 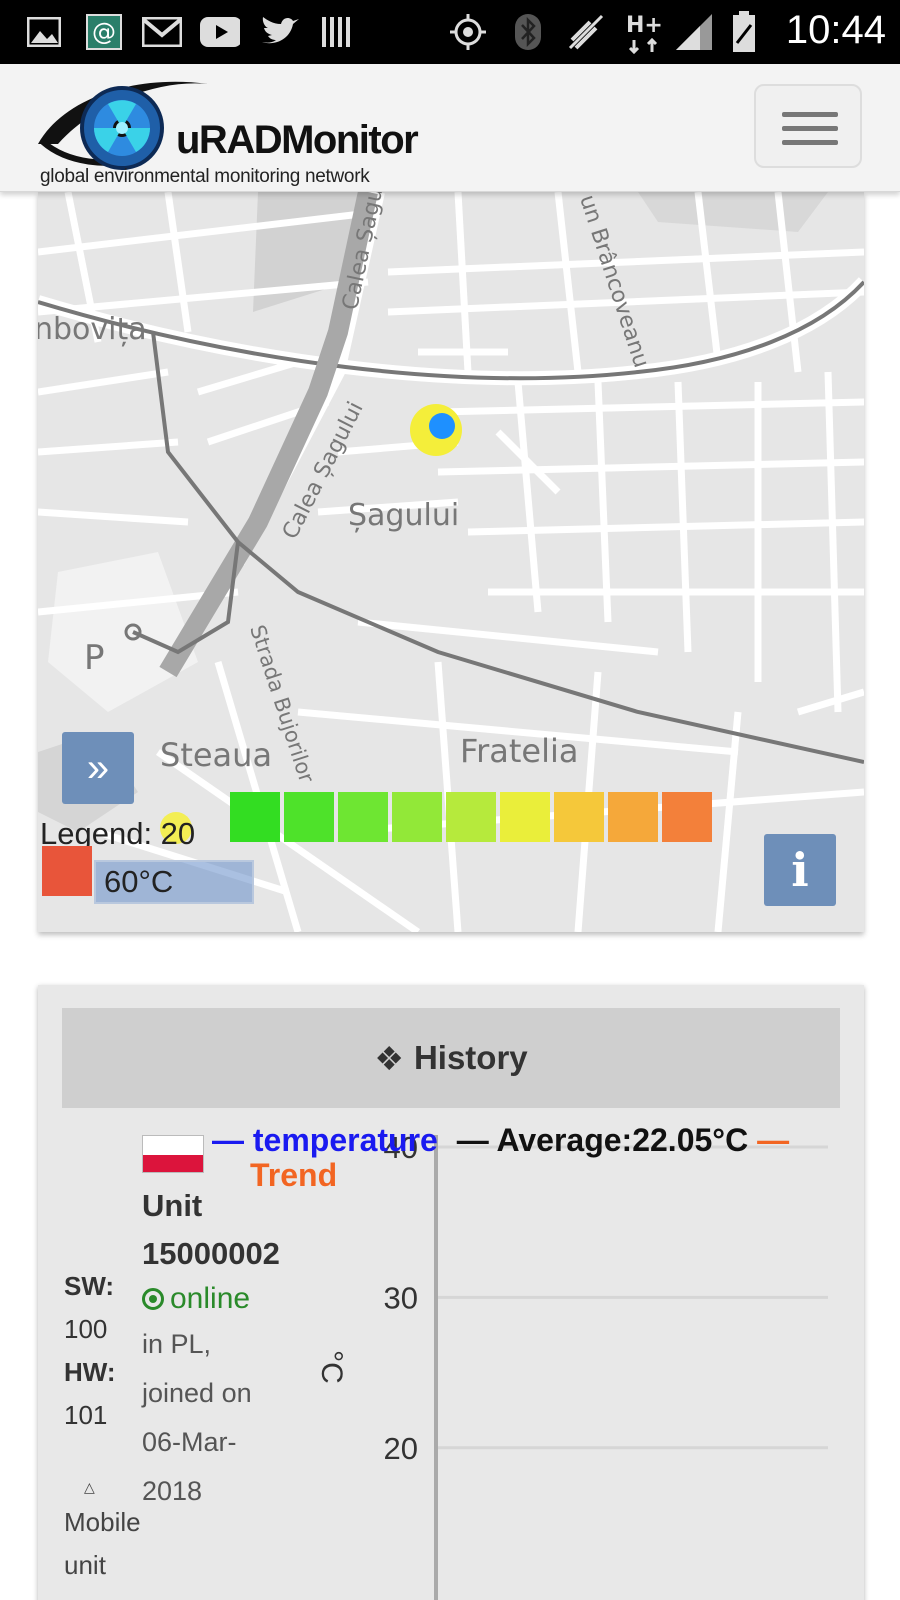 I want to click on map-label-dambovita: nbovița, so click(x=92, y=329).